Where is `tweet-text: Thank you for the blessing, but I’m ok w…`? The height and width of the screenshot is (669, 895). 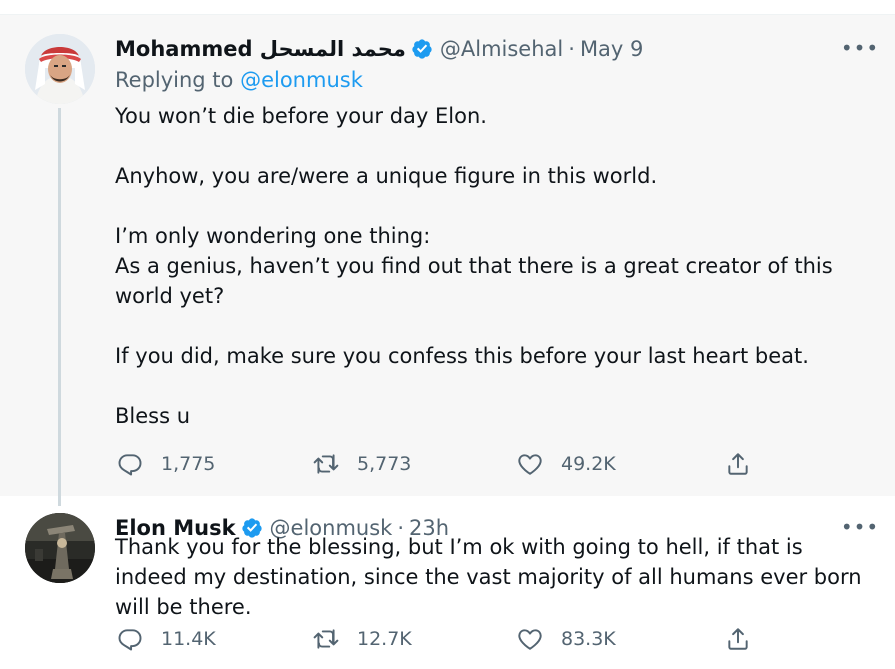 tweet-text: Thank you for the blessing, but I’m ok w… is located at coordinates (497, 577).